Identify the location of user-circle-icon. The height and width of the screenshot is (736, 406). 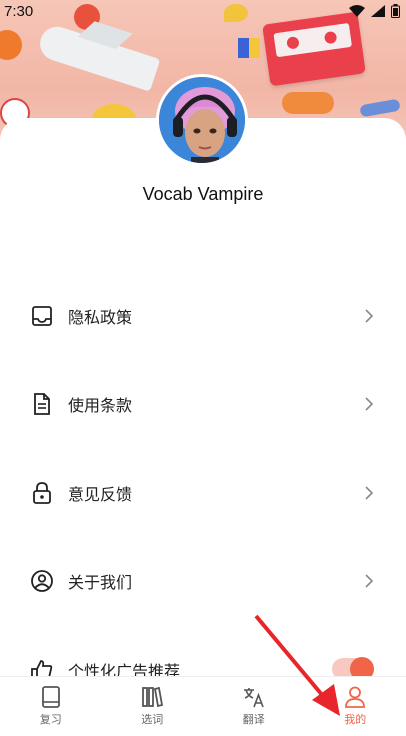
(42, 581).